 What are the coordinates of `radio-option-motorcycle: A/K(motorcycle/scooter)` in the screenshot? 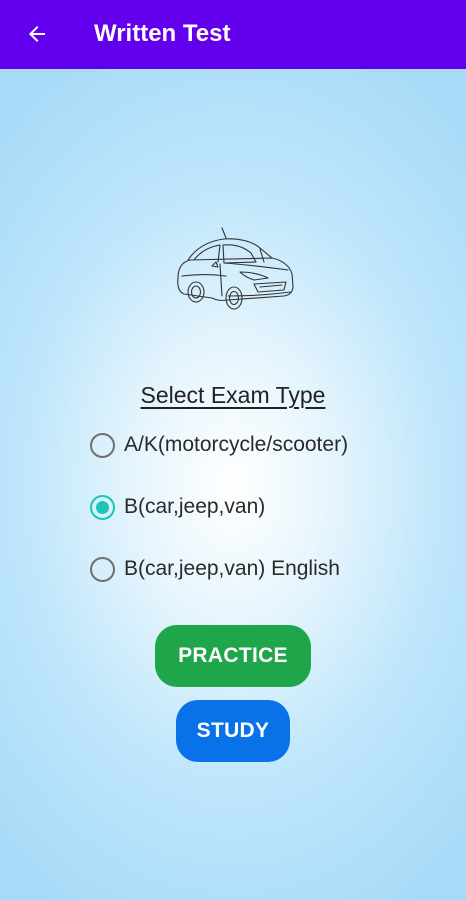 It's located at (219, 445).